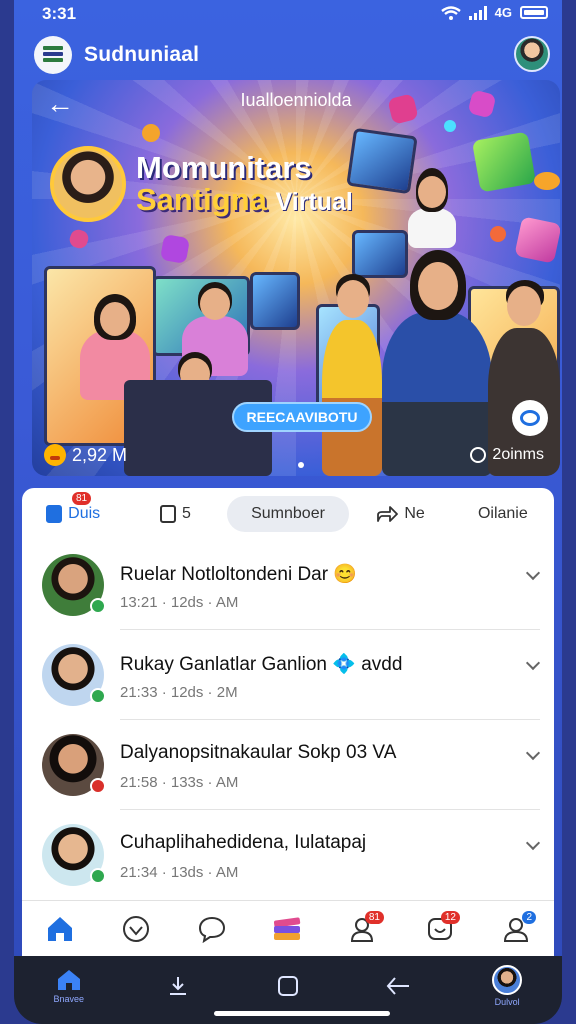 The width and height of the screenshot is (576, 1024). Describe the element at coordinates (516, 929) in the screenshot. I see `nav-profile: 2` at that location.